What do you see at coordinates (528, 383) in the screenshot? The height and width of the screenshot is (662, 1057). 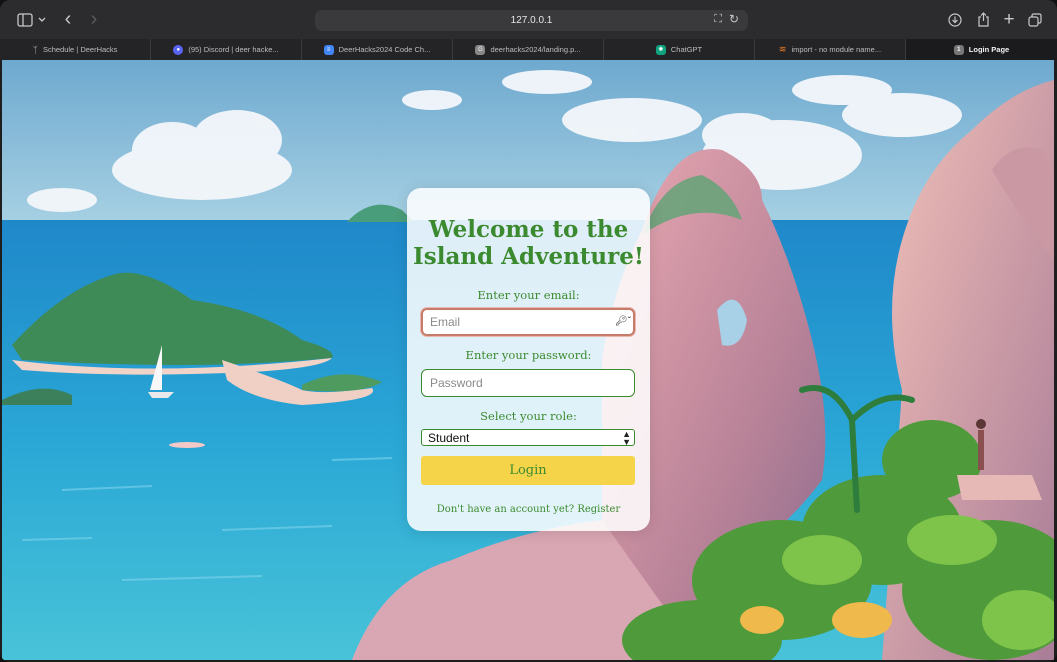 I see `password-input` at bounding box center [528, 383].